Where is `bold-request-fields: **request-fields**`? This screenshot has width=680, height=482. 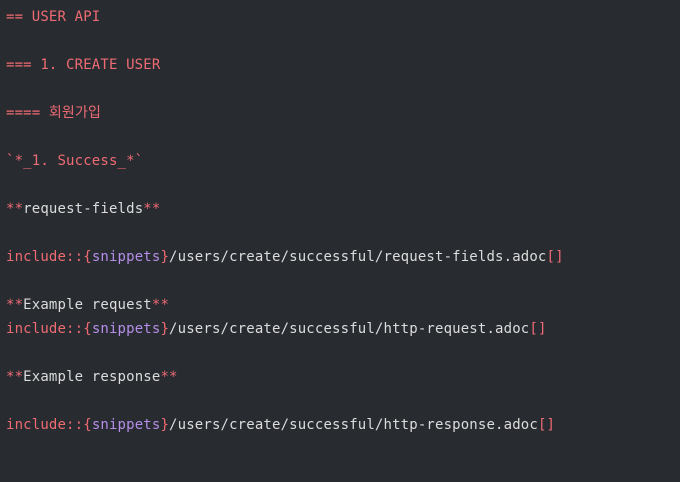
bold-request-fields: **request-fields** is located at coordinates (83, 209).